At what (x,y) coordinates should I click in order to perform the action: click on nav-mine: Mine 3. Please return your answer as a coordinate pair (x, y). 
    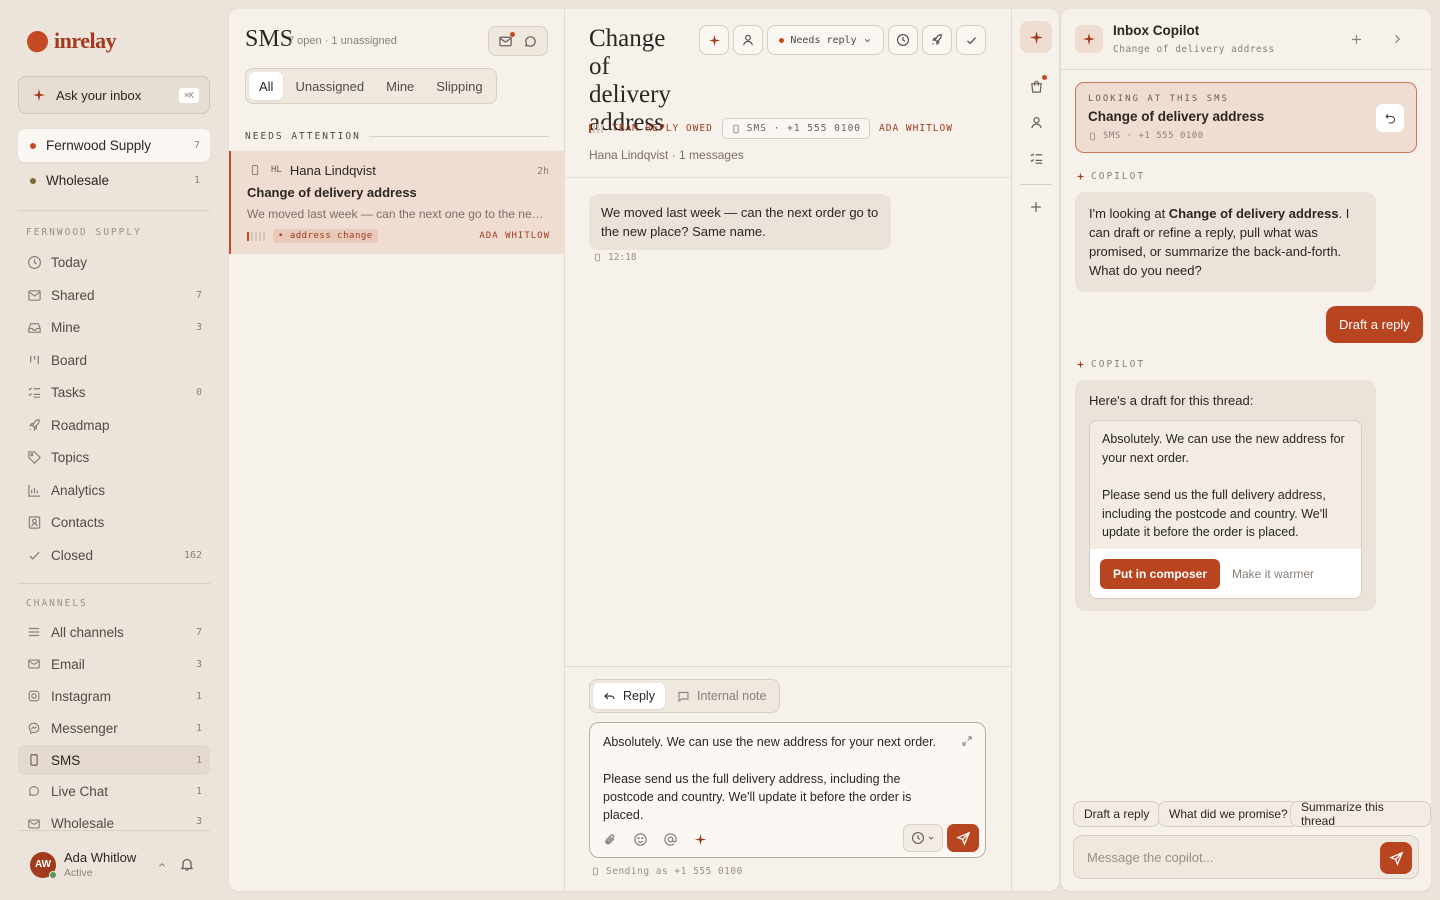
    Looking at the image, I should click on (114, 327).